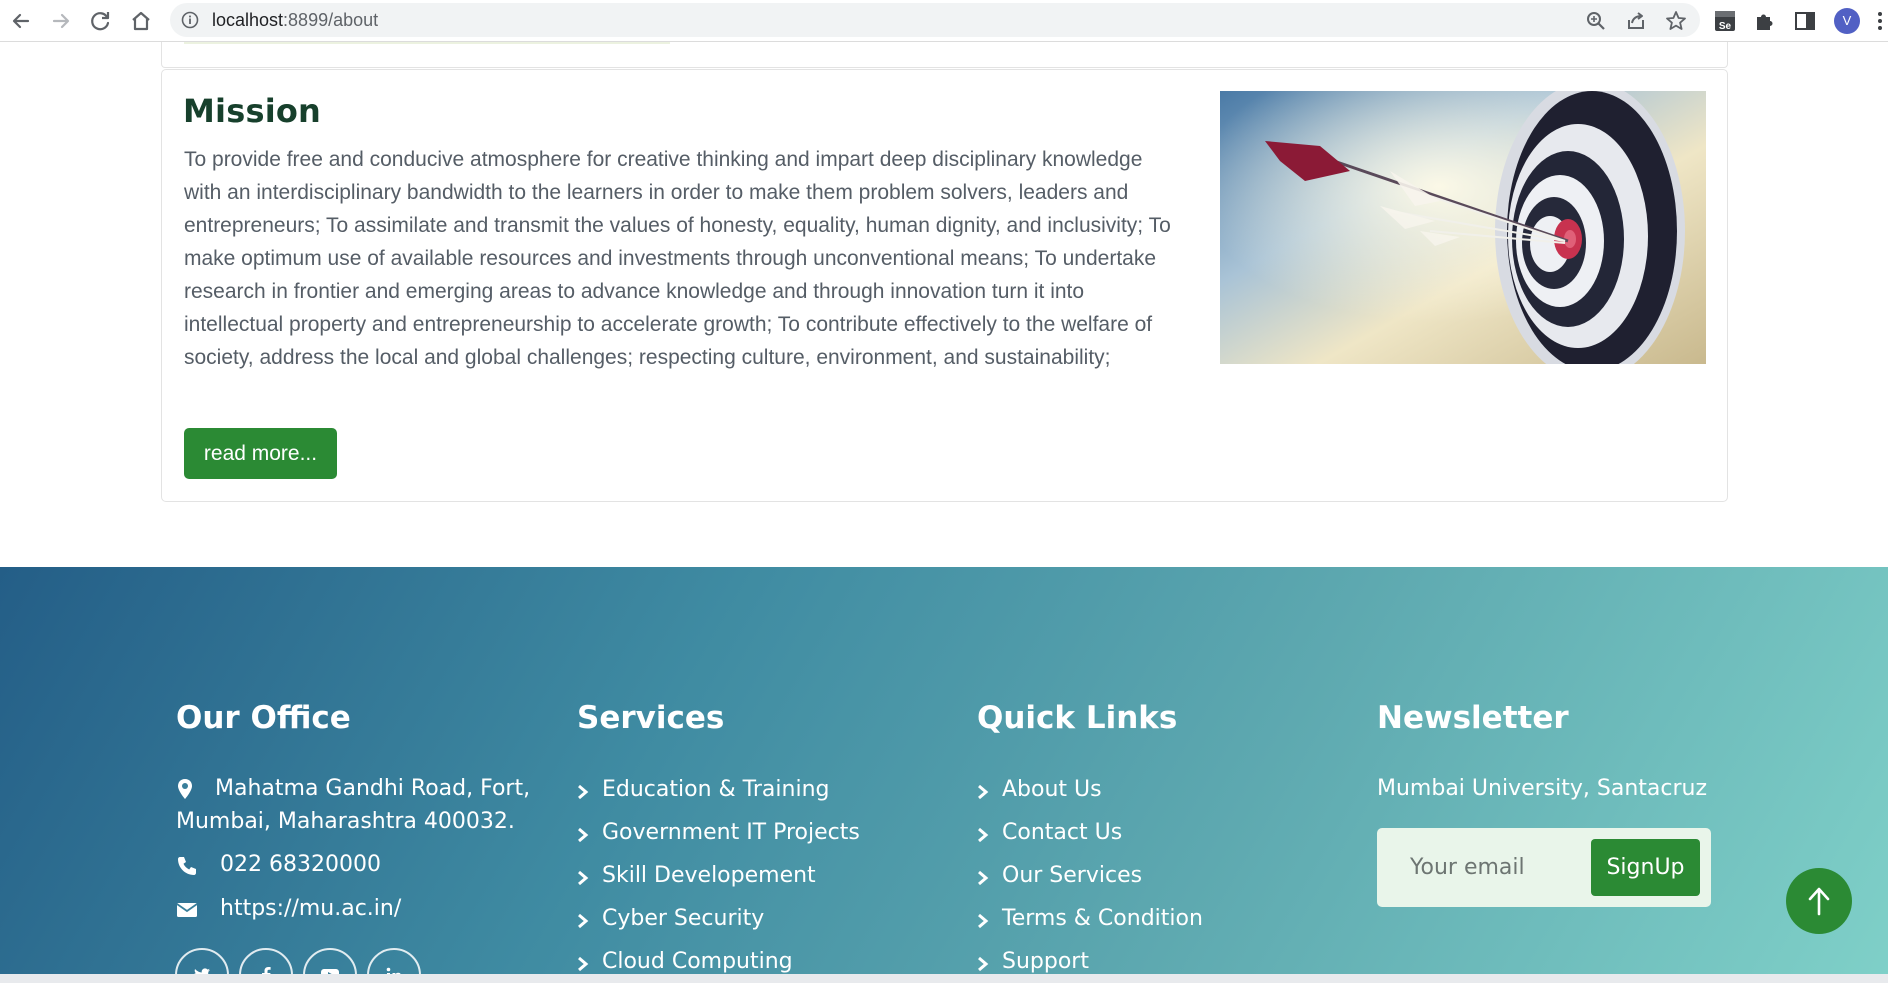 This screenshot has width=1888, height=983. Describe the element at coordinates (651, 718) in the screenshot. I see `services-heading: Services` at that location.